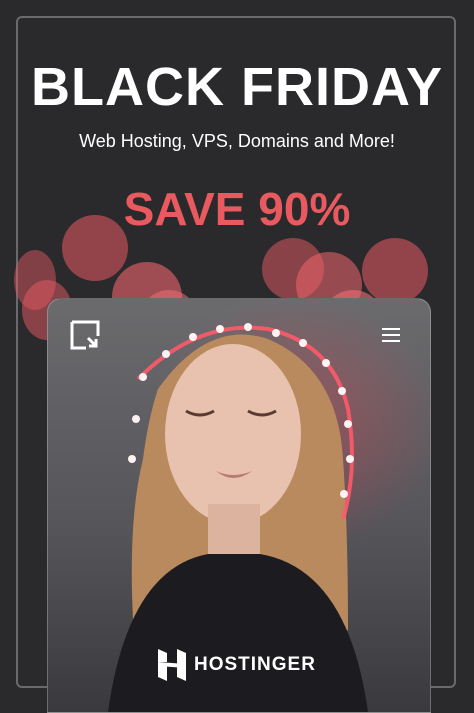 The width and height of the screenshot is (474, 713). Describe the element at coordinates (255, 664) in the screenshot. I see `brand-name: HOSTINGER` at that location.